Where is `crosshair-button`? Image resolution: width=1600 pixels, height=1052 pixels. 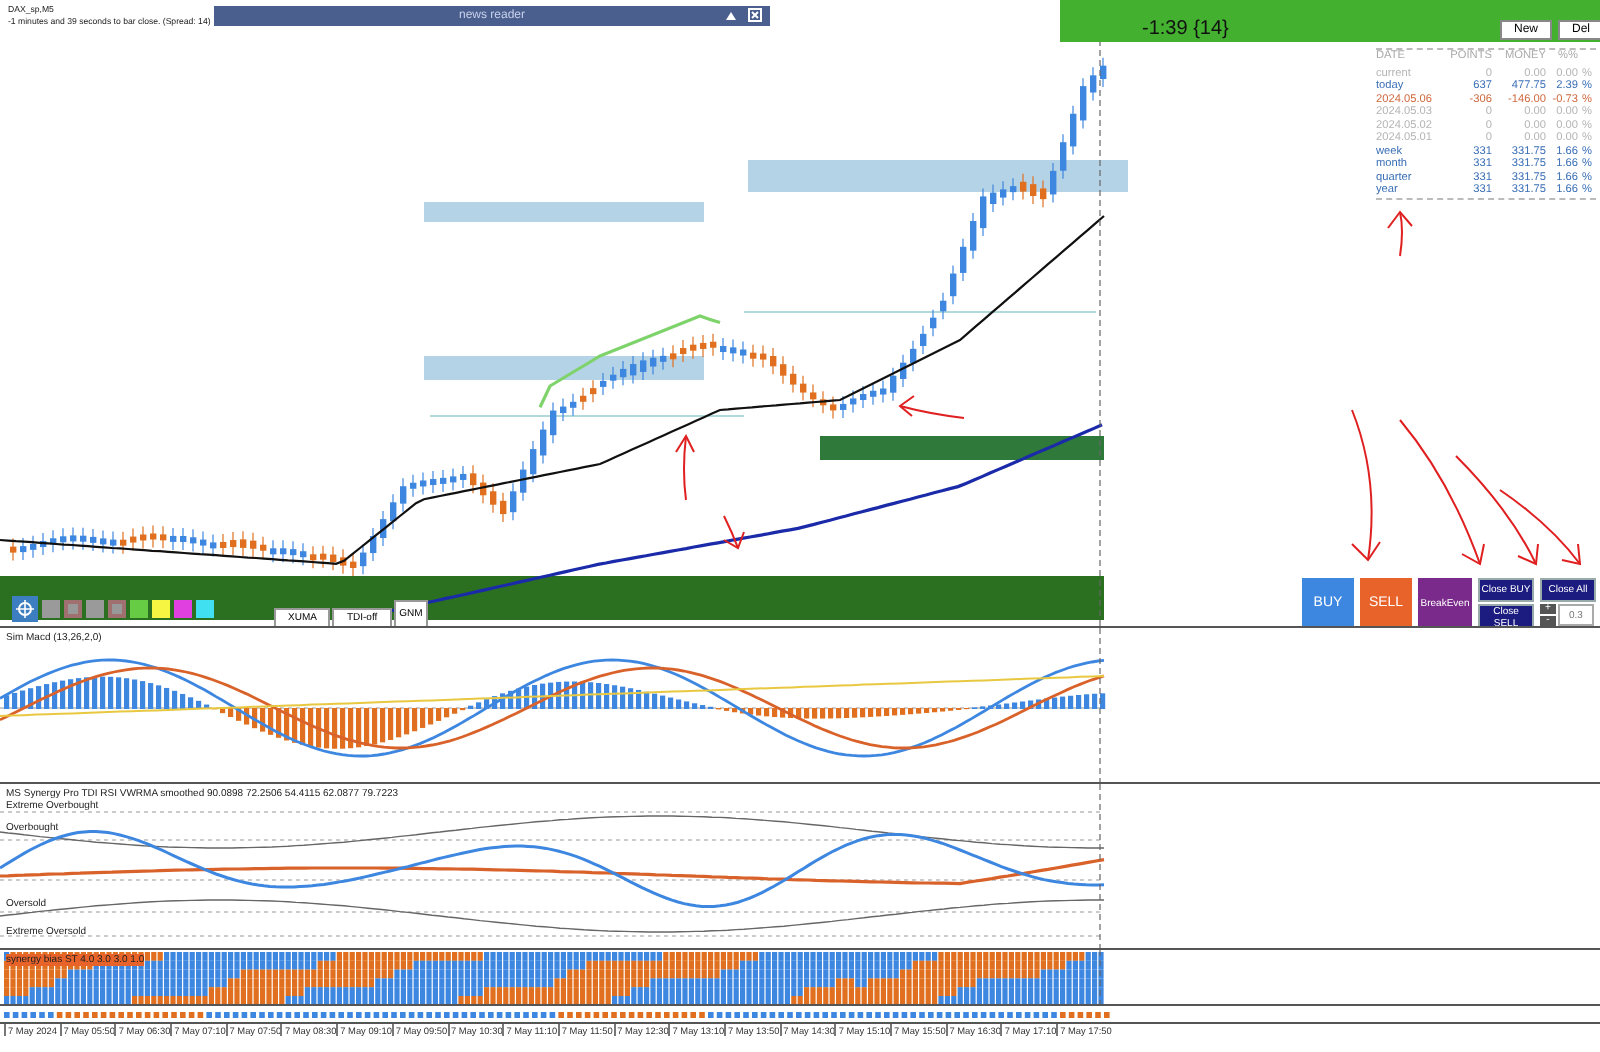
crosshair-button is located at coordinates (25, 609).